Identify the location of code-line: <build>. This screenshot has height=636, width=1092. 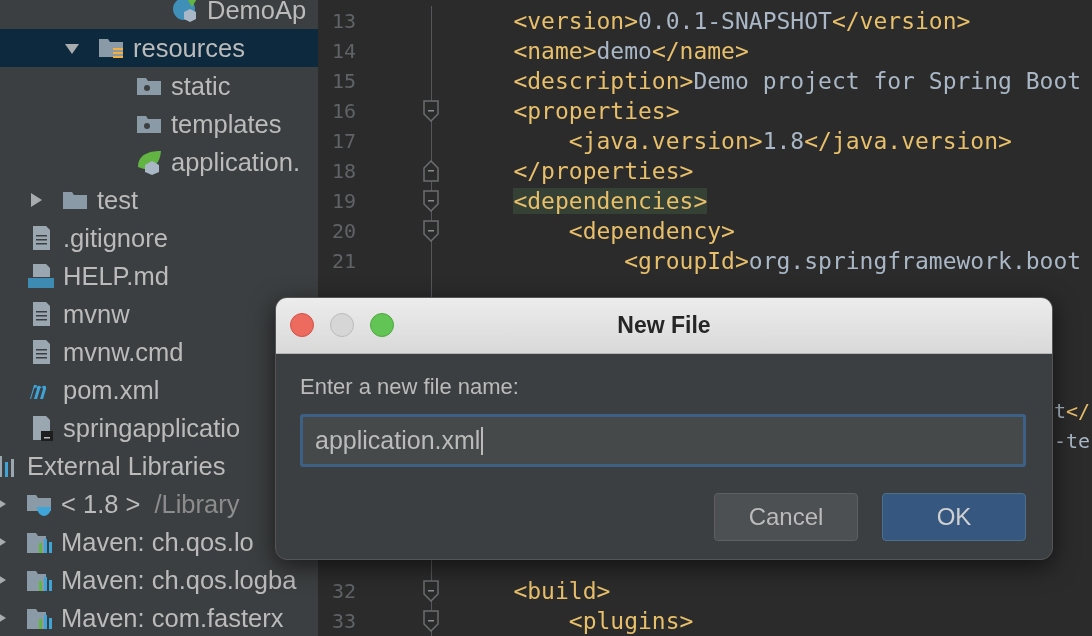
(561, 591).